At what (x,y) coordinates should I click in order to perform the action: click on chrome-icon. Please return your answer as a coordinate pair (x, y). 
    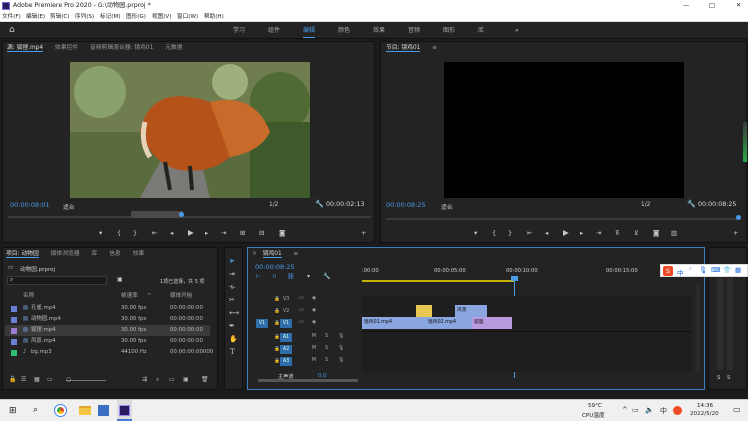
    Looking at the image, I should click on (60, 410).